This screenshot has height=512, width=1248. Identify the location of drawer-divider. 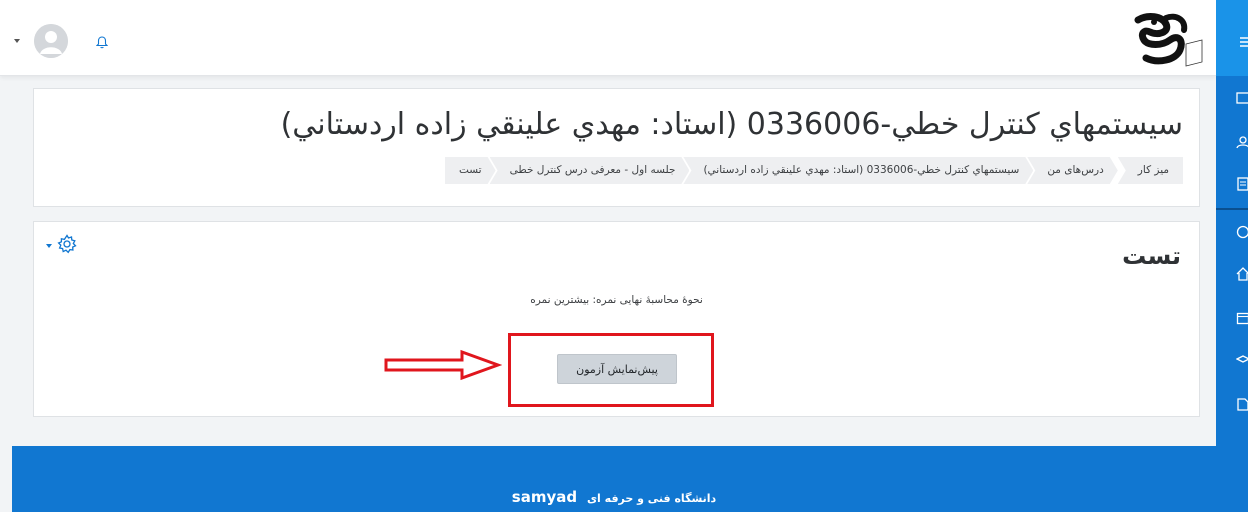
(1232, 209).